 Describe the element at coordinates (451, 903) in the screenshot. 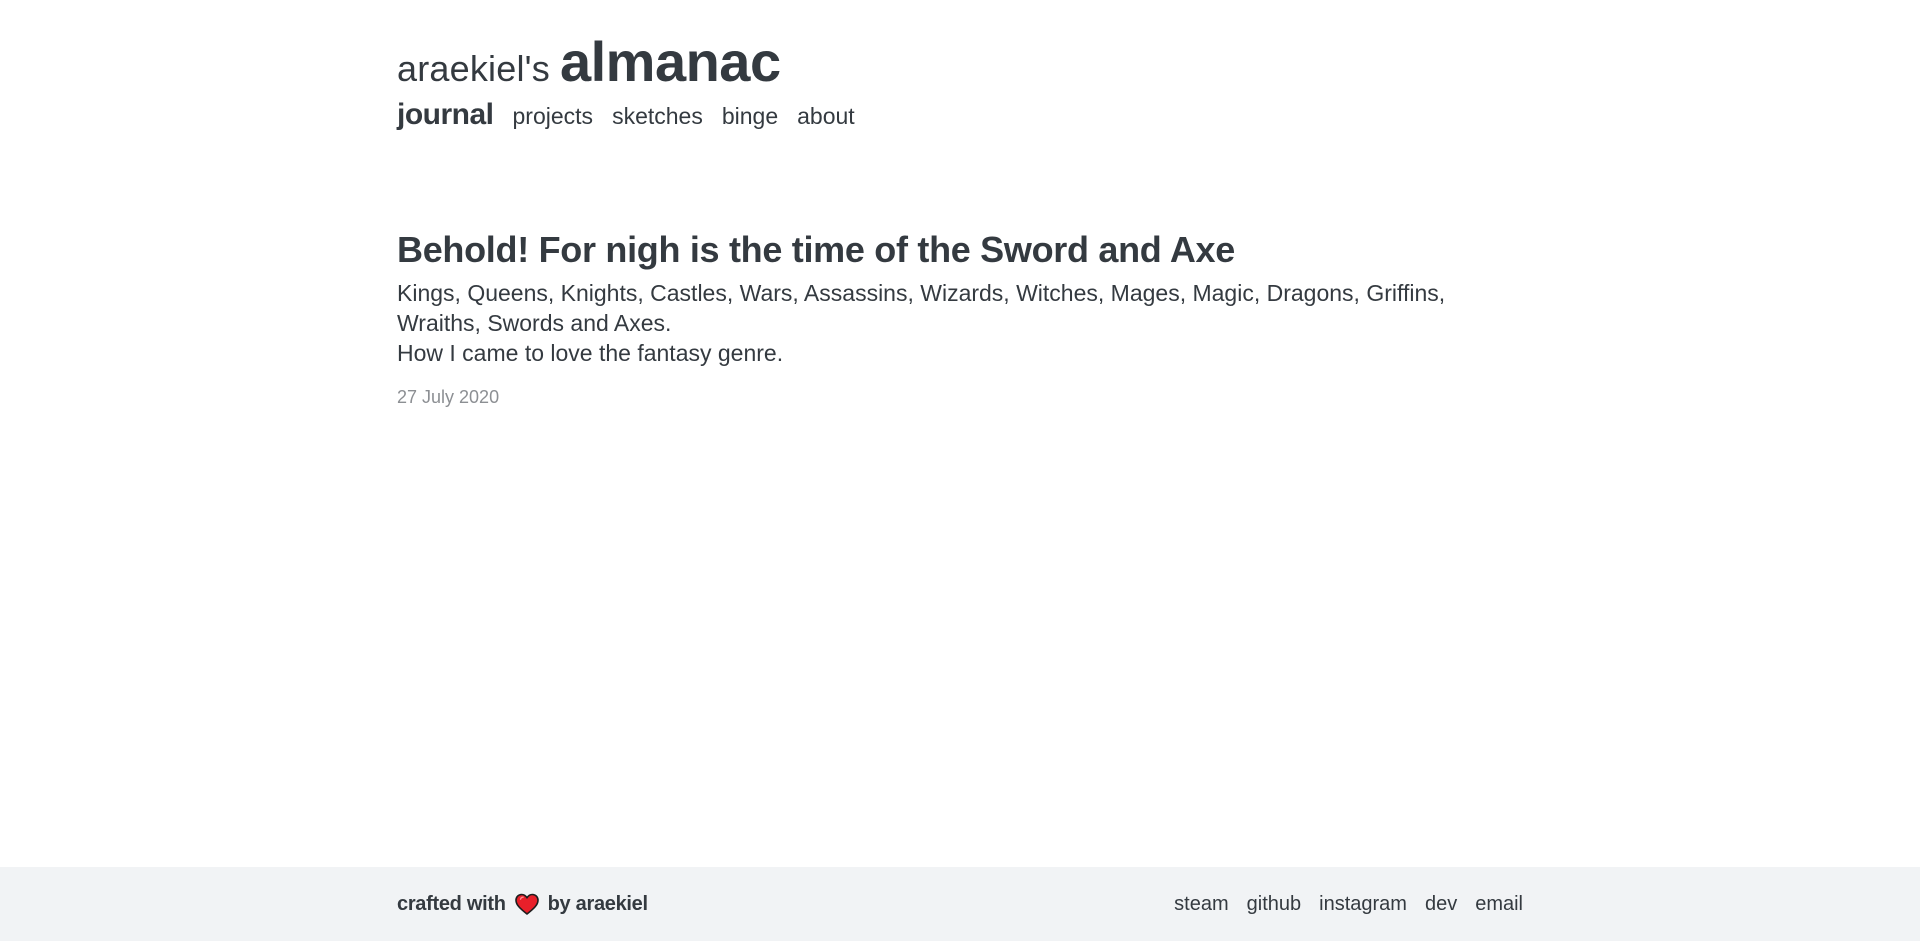

I see `credit-prefix: crafted with` at that location.